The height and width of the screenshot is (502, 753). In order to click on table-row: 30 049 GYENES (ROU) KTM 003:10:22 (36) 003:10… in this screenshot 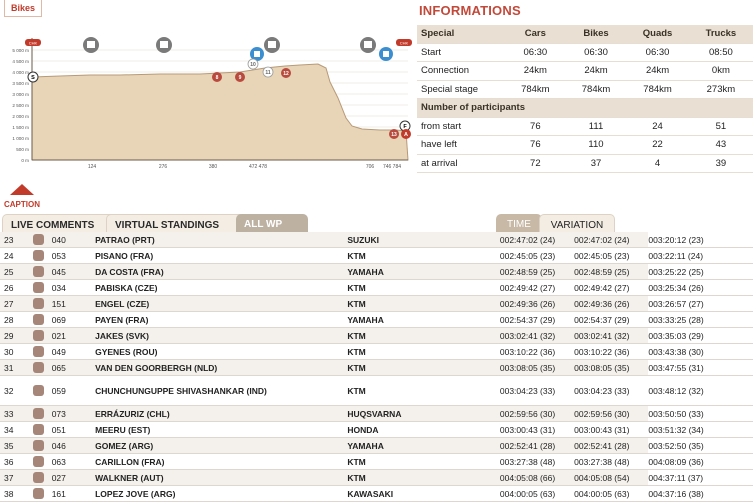, I will do `click(376, 351)`.